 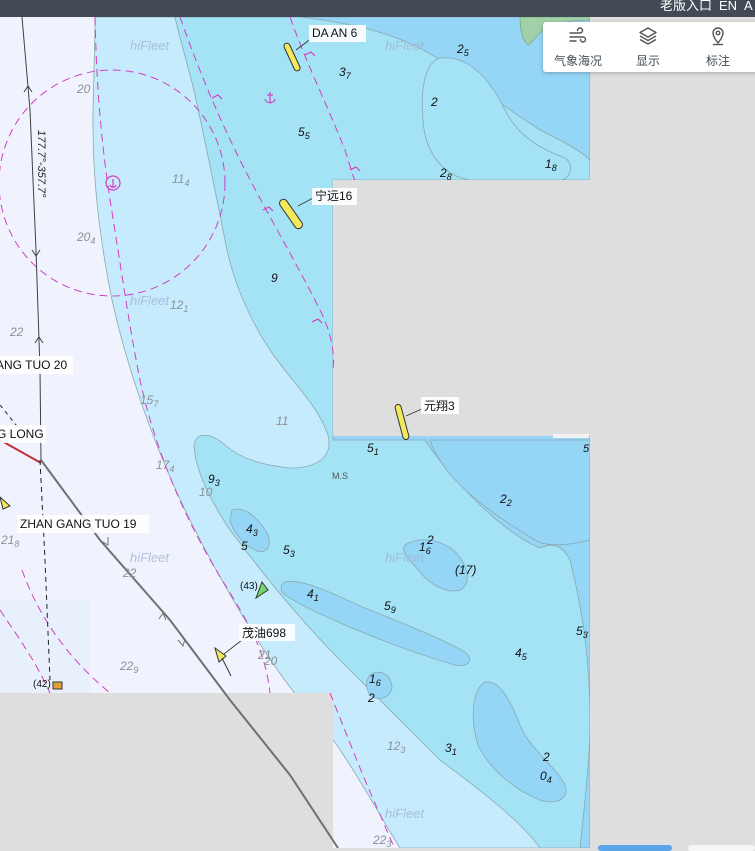 I want to click on vessel-cluster-count: (43), so click(x=249, y=586).